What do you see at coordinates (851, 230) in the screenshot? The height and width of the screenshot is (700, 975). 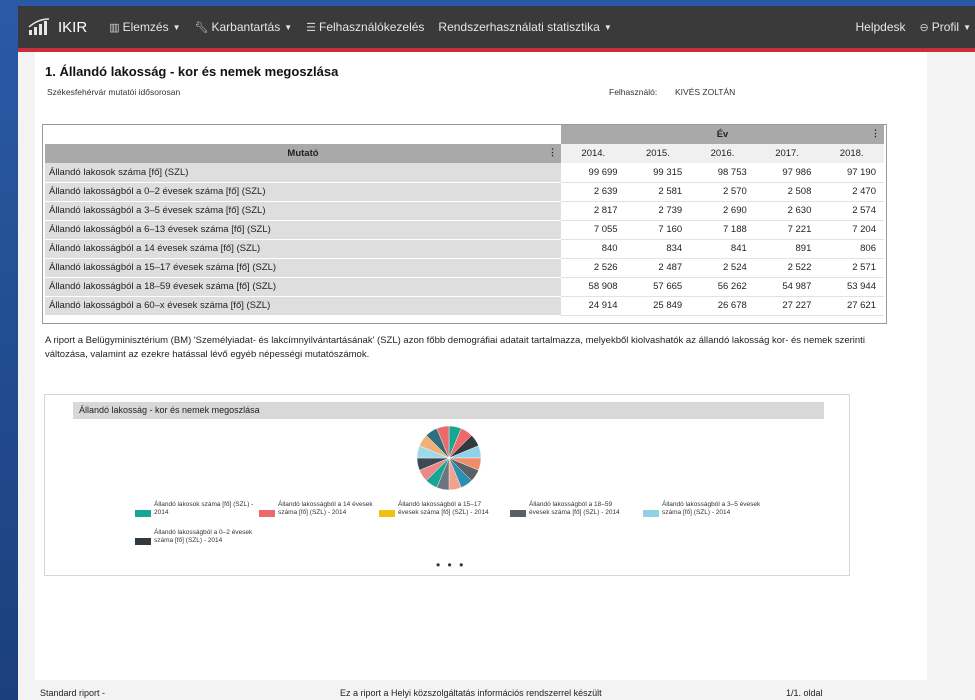 I see `value-cell: 7 204` at bounding box center [851, 230].